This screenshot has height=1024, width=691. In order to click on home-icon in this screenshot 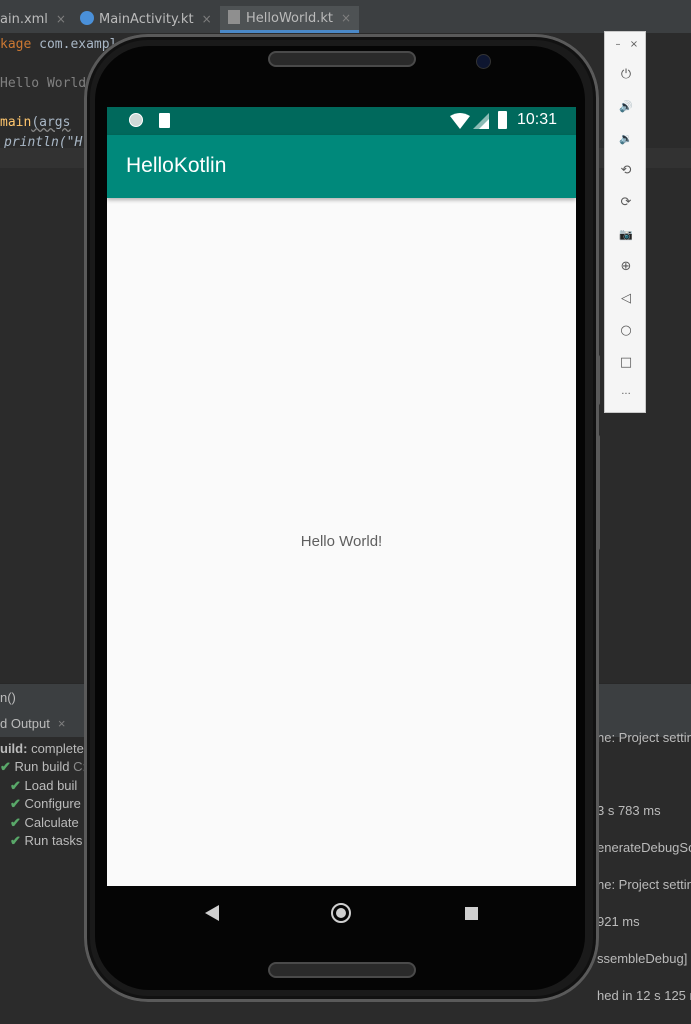, I will do `click(341, 913)`.